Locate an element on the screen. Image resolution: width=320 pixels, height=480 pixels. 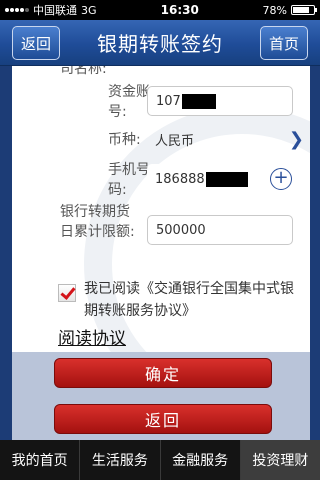
status-bar: 中国联通 3G 16:30 78% is located at coordinates (160, 10).